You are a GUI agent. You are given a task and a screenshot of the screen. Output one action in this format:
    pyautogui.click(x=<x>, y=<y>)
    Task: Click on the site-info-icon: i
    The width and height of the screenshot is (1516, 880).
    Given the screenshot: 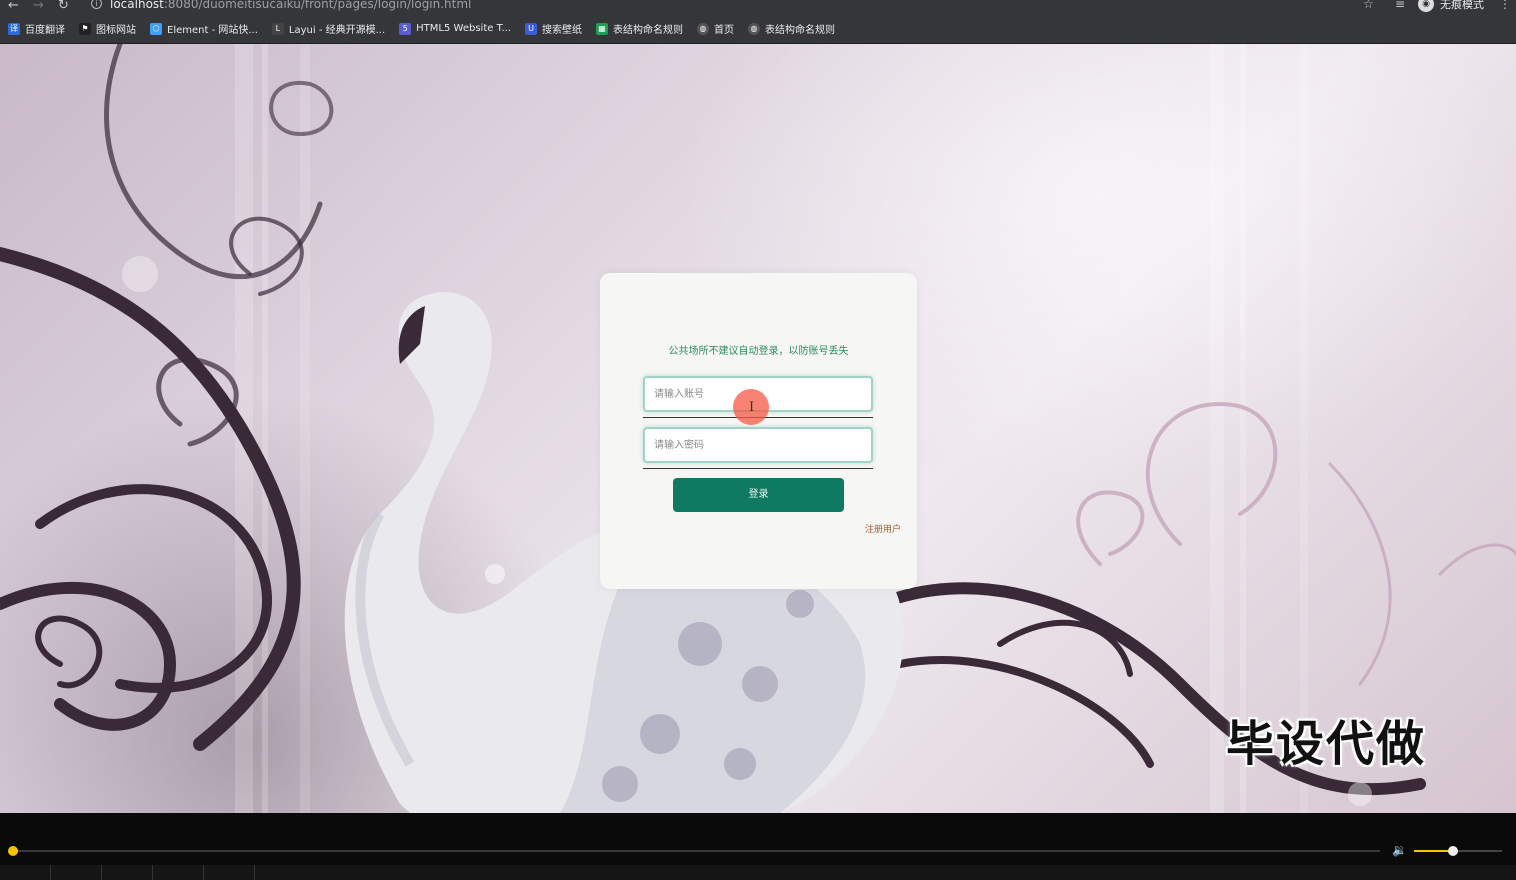 What is the action you would take?
    pyautogui.click(x=96, y=4)
    